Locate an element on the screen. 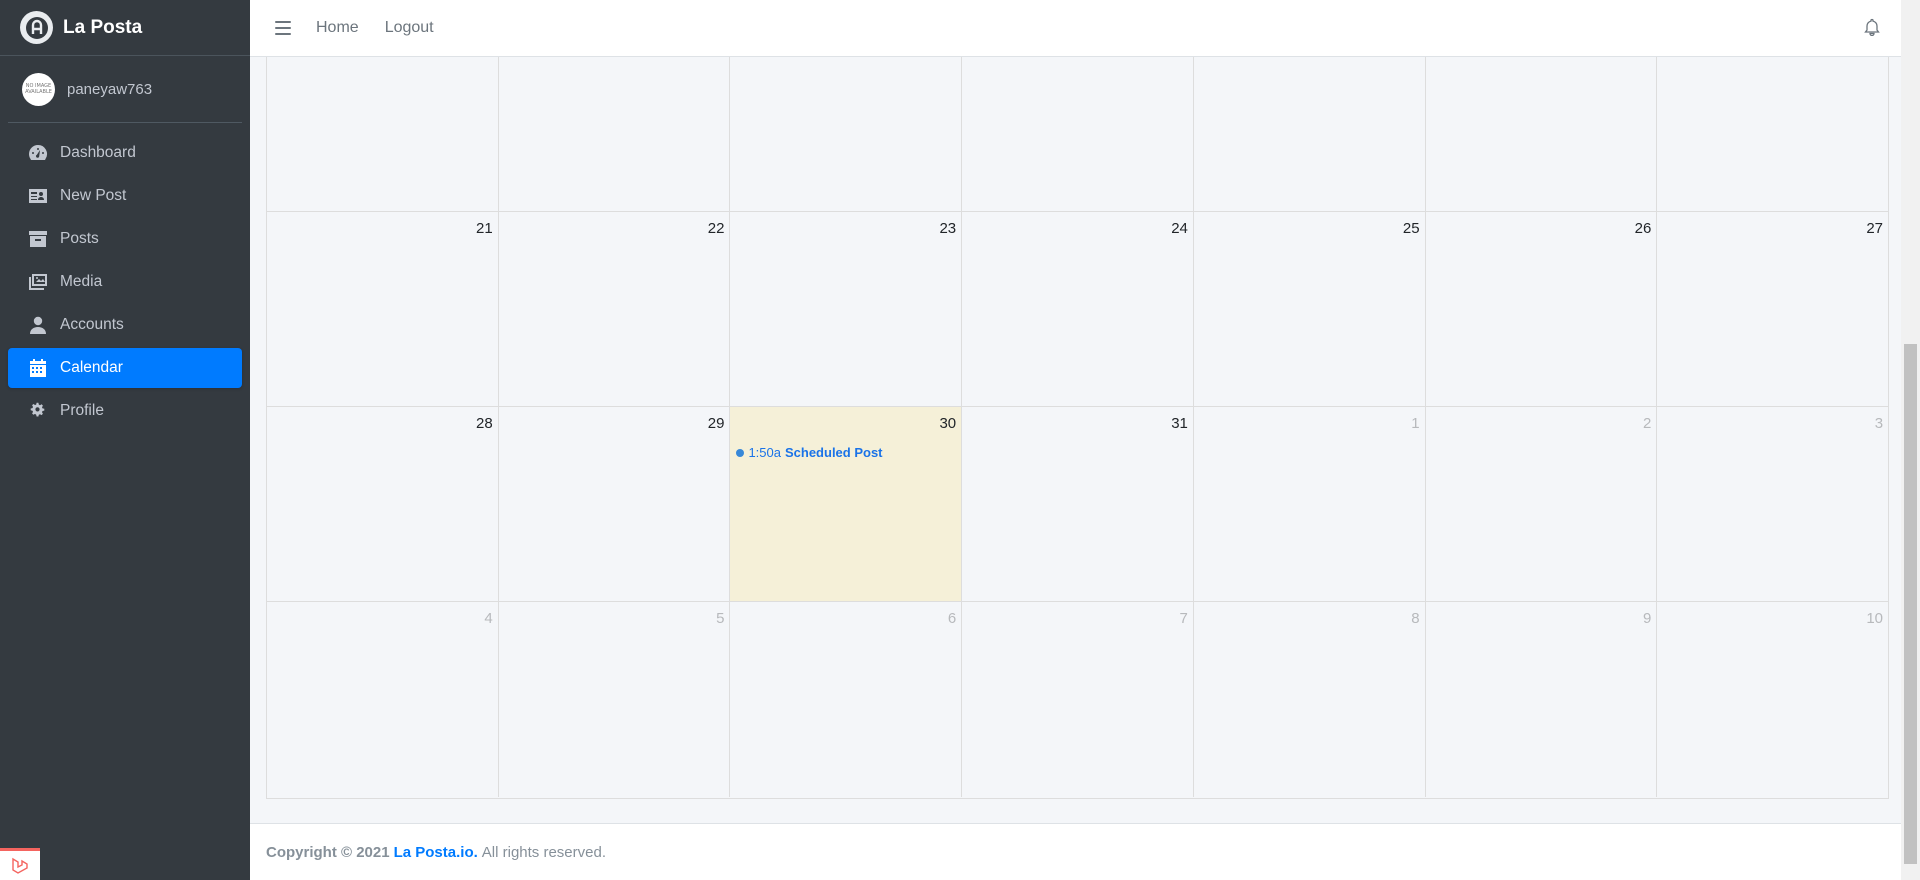  user-icon is located at coordinates (37, 325).